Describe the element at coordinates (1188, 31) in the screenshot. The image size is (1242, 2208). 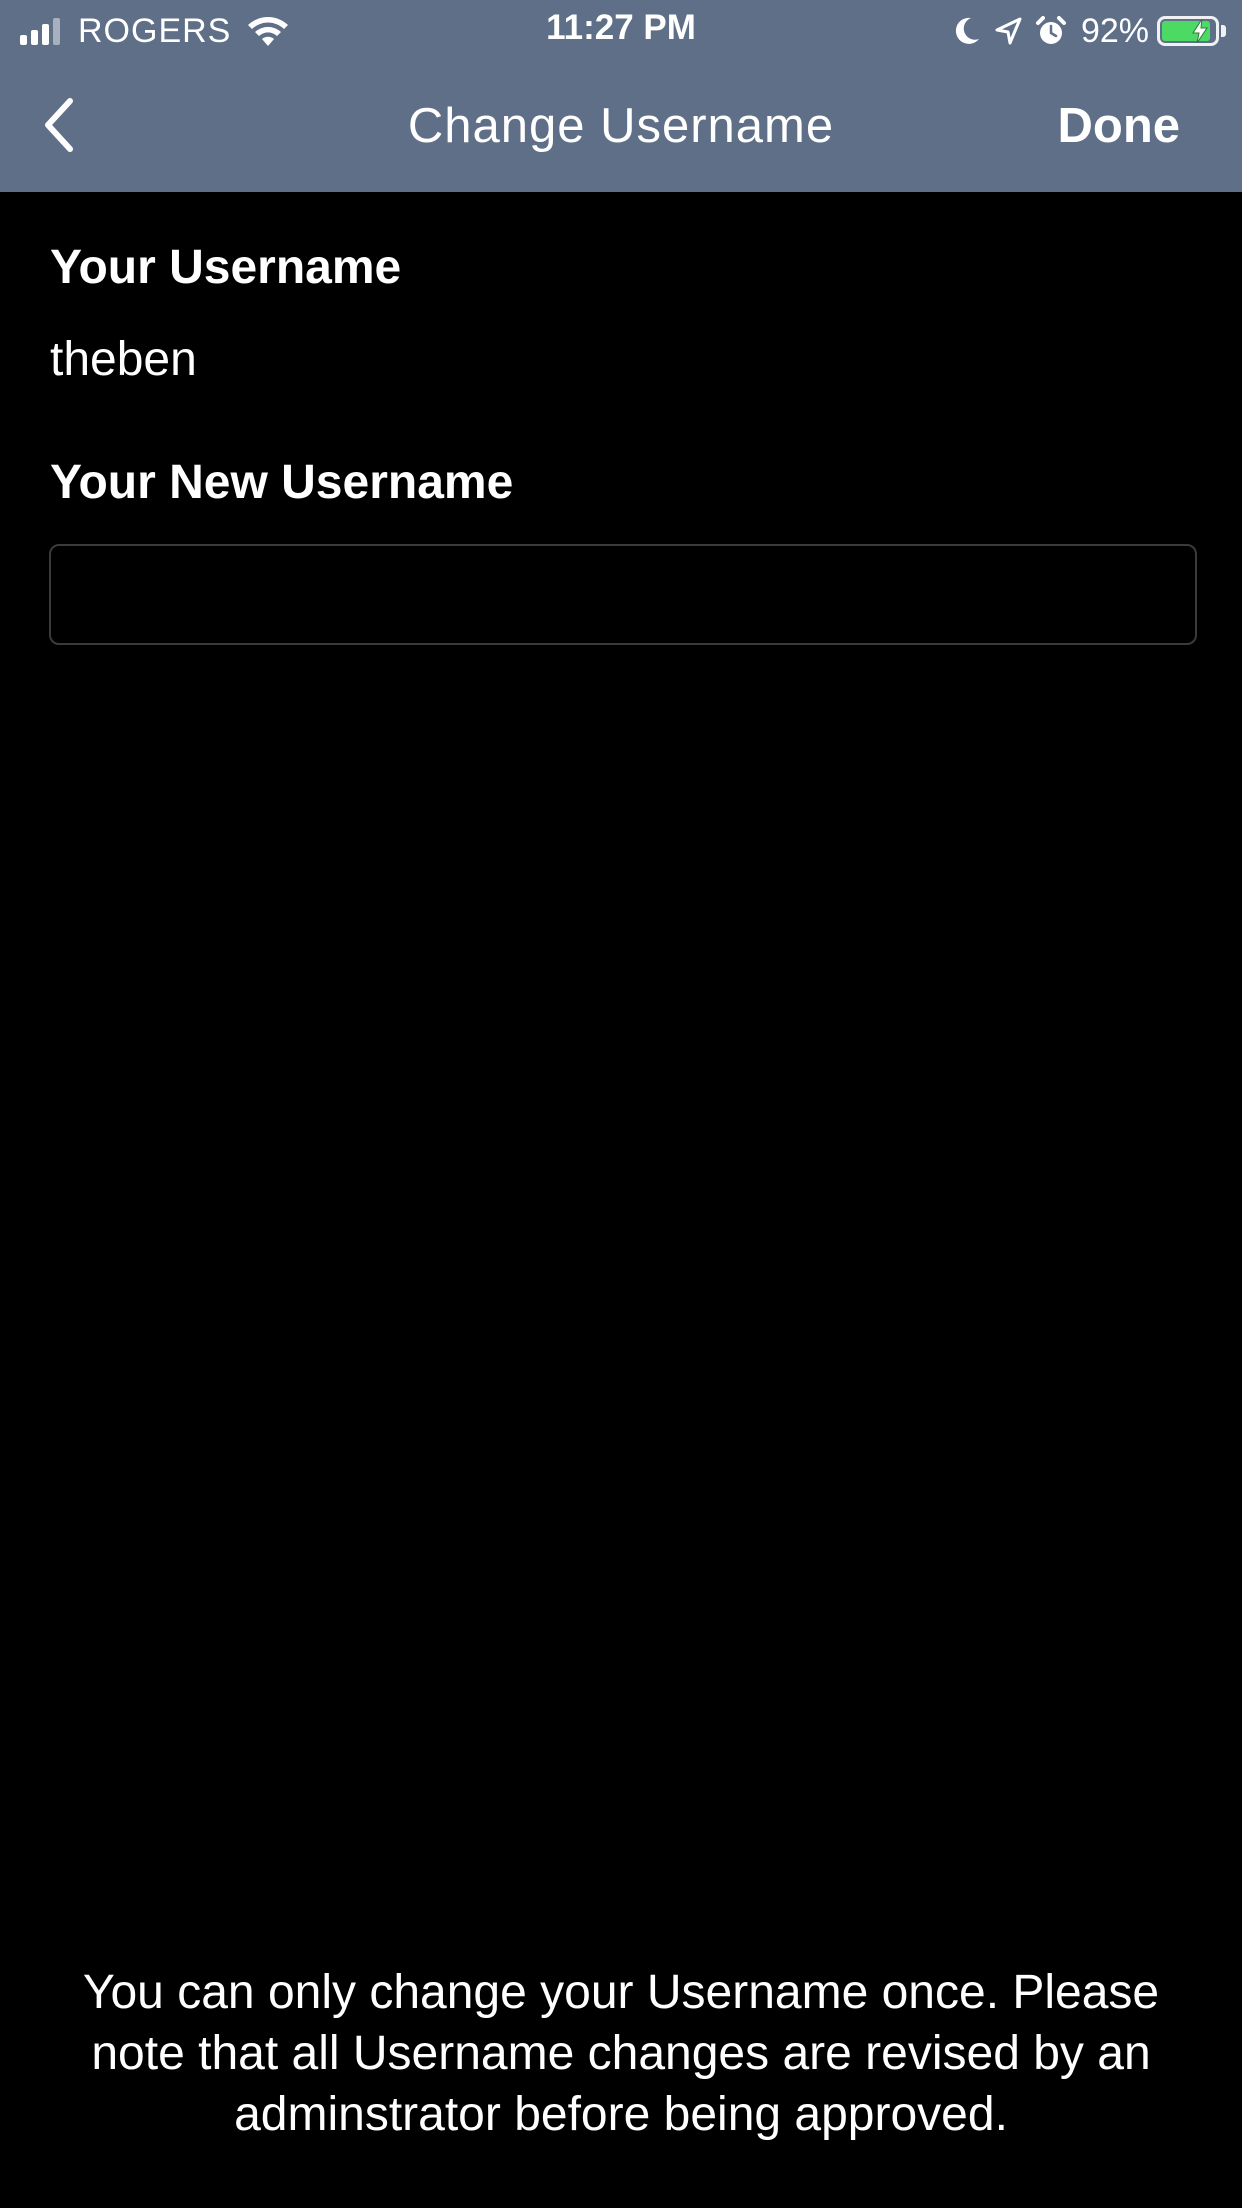
I see `battery-charging-icon` at that location.